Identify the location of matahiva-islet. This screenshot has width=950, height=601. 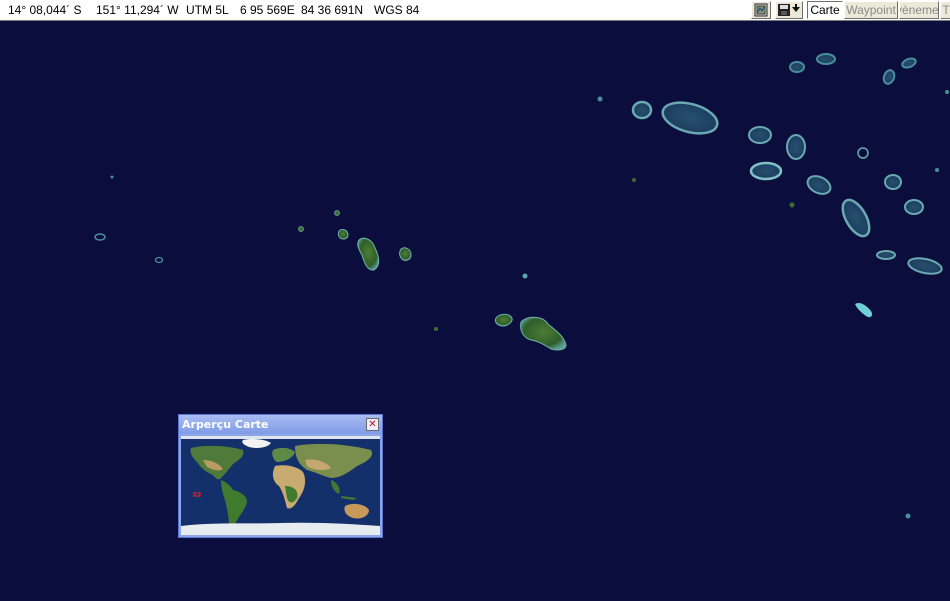
(600, 99).